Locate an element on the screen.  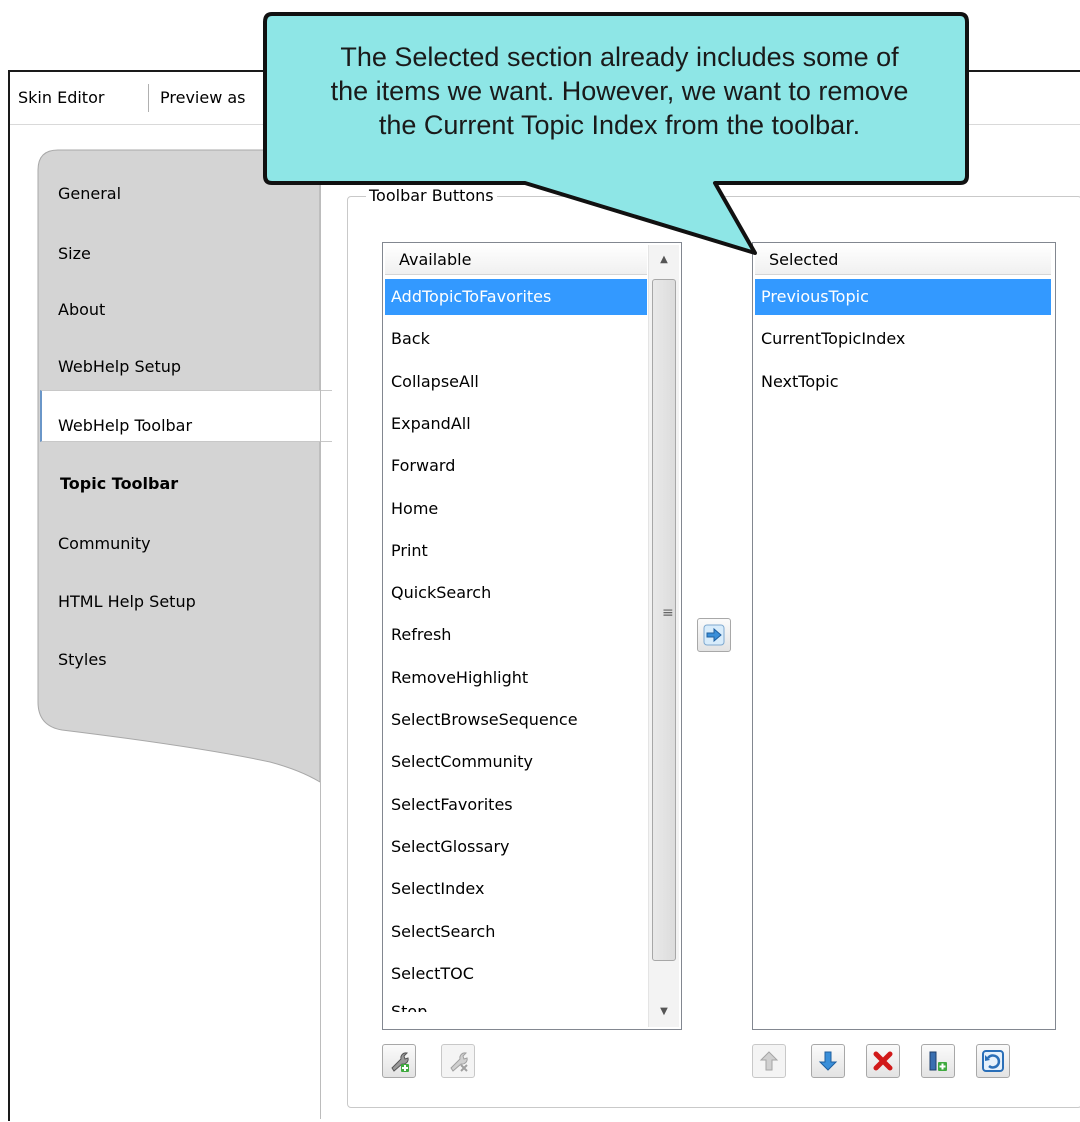
move-down-button is located at coordinates (828, 1061).